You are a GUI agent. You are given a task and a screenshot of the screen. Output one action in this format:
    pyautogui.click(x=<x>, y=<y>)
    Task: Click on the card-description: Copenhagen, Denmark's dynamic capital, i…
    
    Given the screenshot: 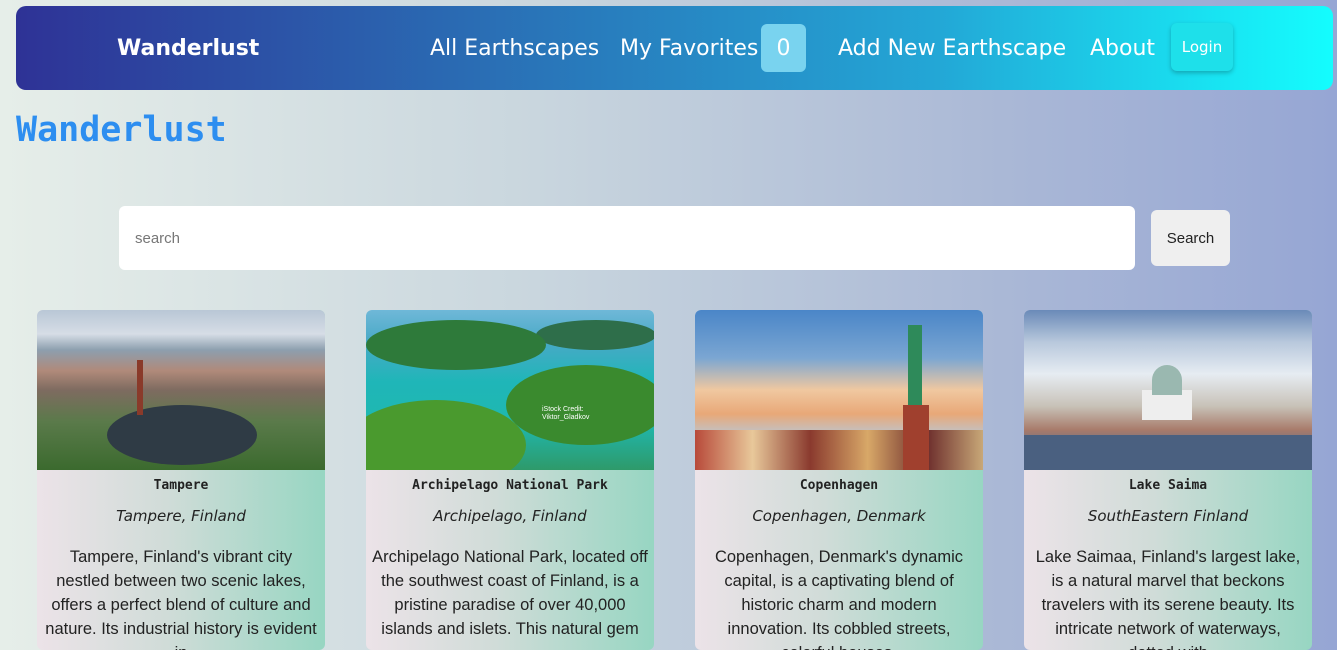 What is the action you would take?
    pyautogui.click(x=839, y=599)
    